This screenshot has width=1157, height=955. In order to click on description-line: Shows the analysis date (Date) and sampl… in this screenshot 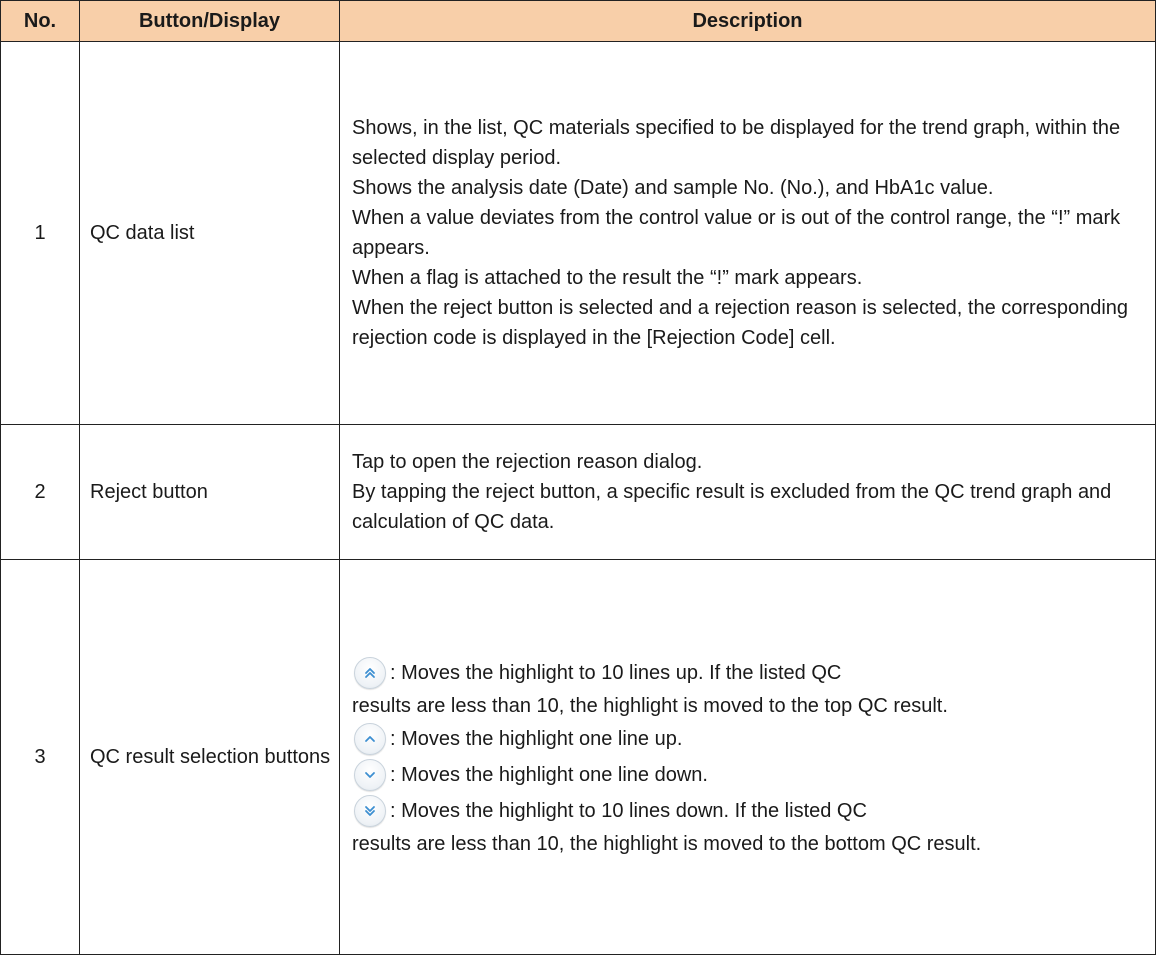, I will do `click(673, 188)`.